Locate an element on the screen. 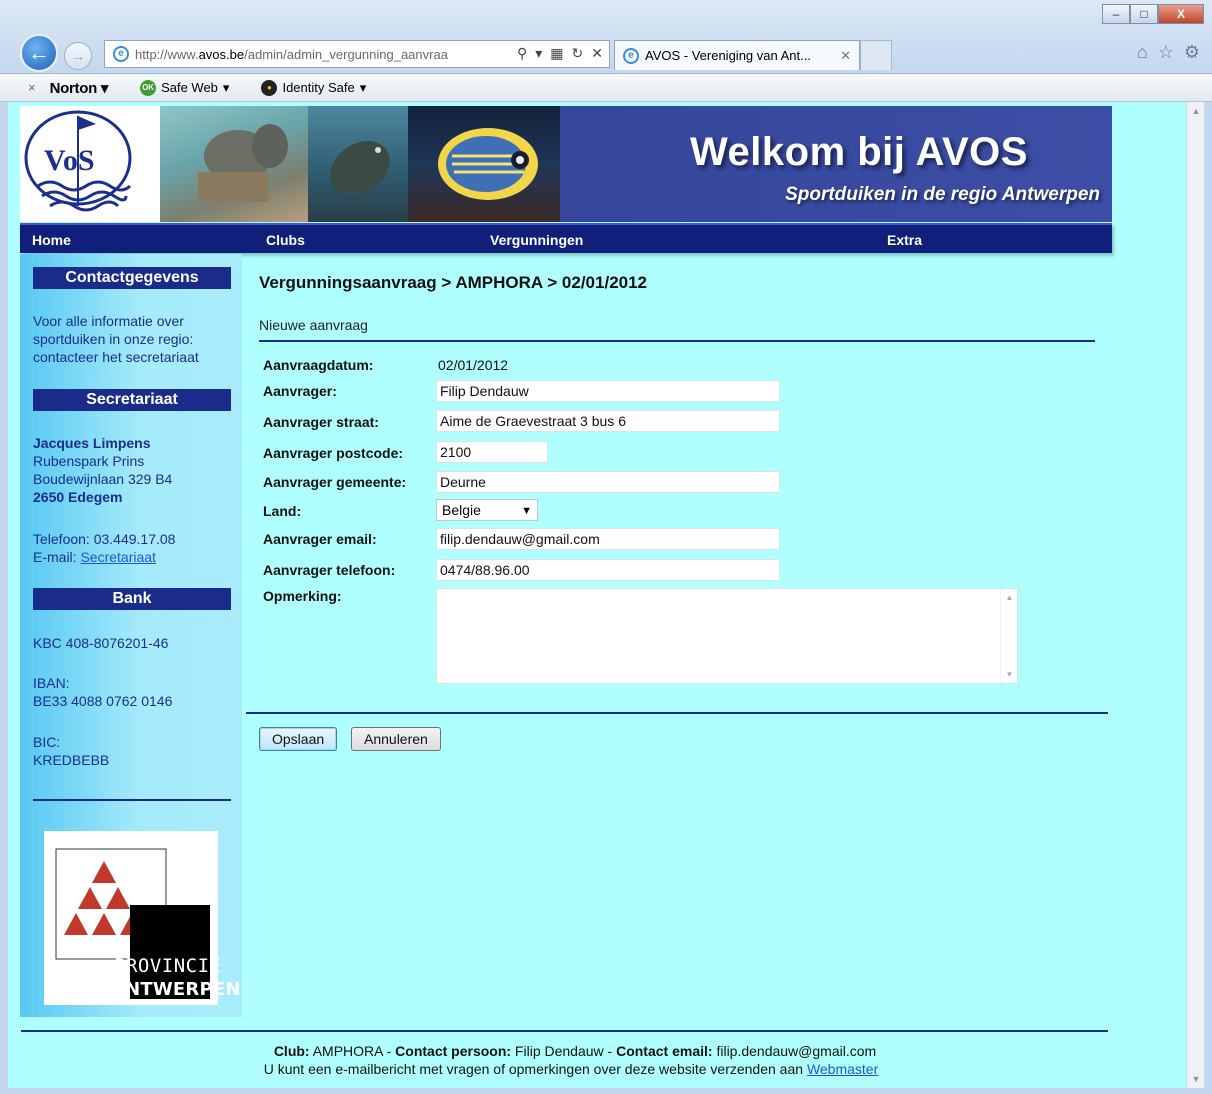  provincie-antwerpen-logo: PROVINCIE ANTWERPEN is located at coordinates (142, 918).